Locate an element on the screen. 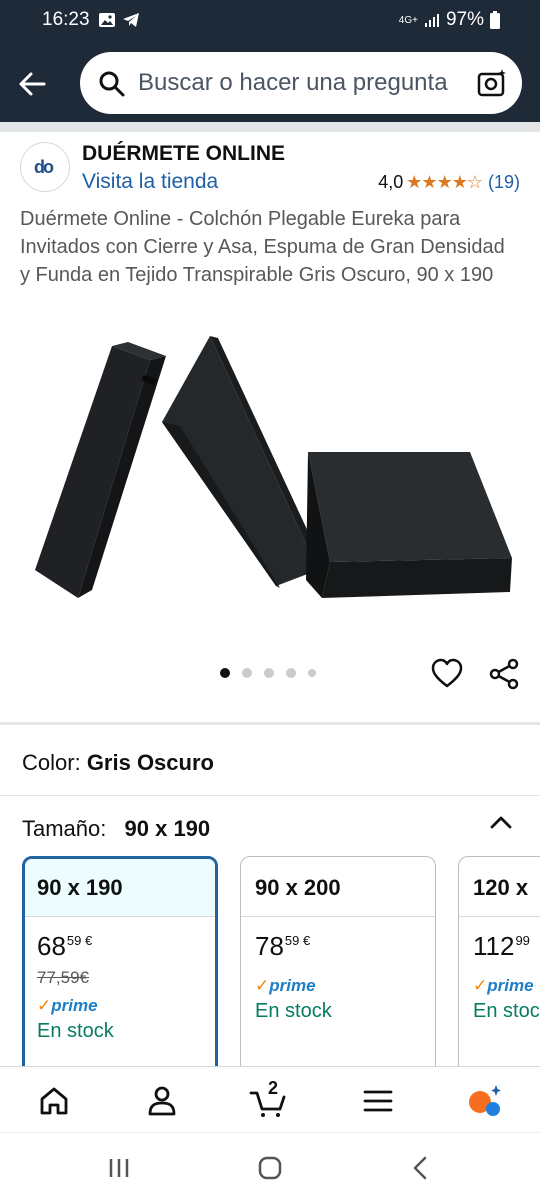 This screenshot has width=540, height=1200. camera-search-icon is located at coordinates (492, 83).